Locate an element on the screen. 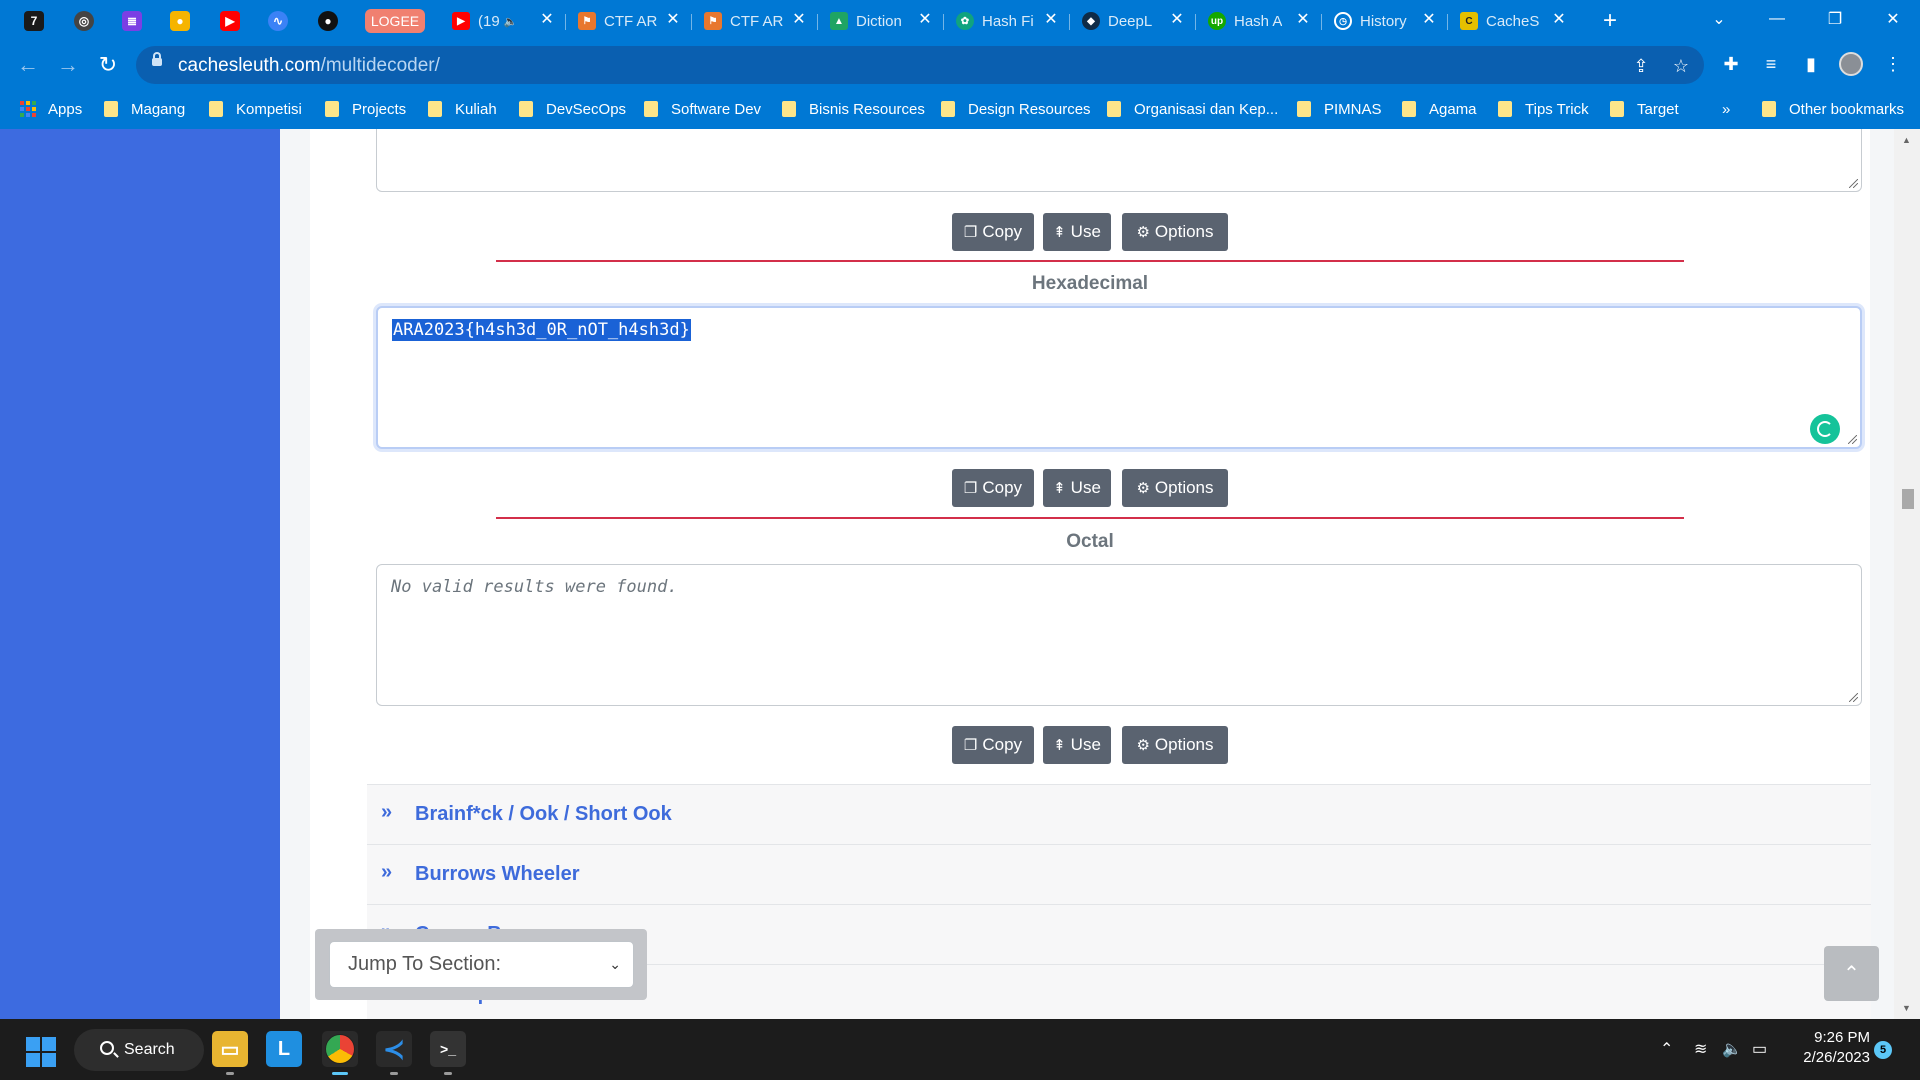 Image resolution: width=1920 pixels, height=1080 pixels. menu-kebab-icon: ⋮ is located at coordinates (1893, 64).